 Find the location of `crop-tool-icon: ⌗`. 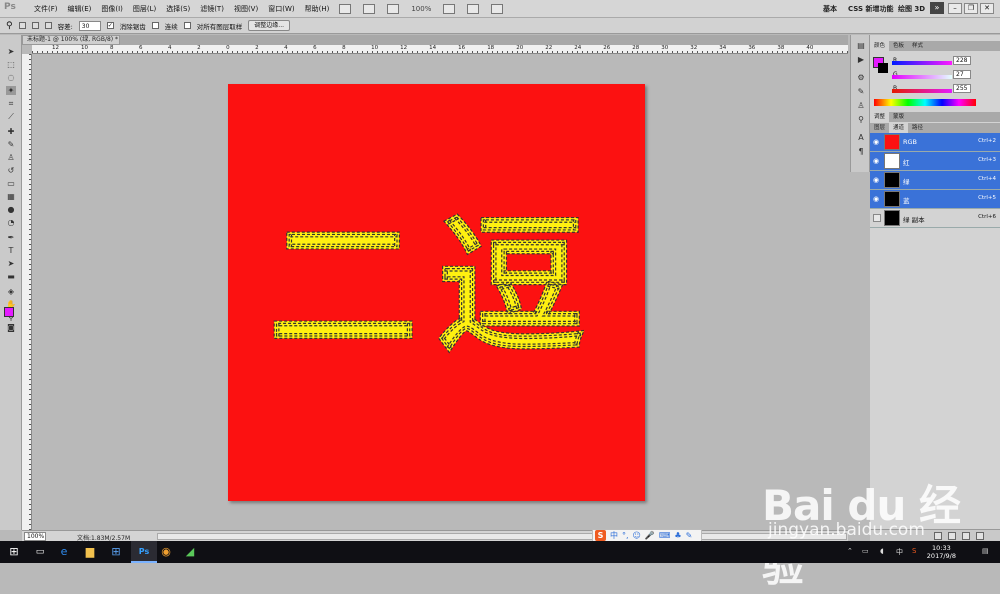

crop-tool-icon: ⌗ is located at coordinates (11, 103).